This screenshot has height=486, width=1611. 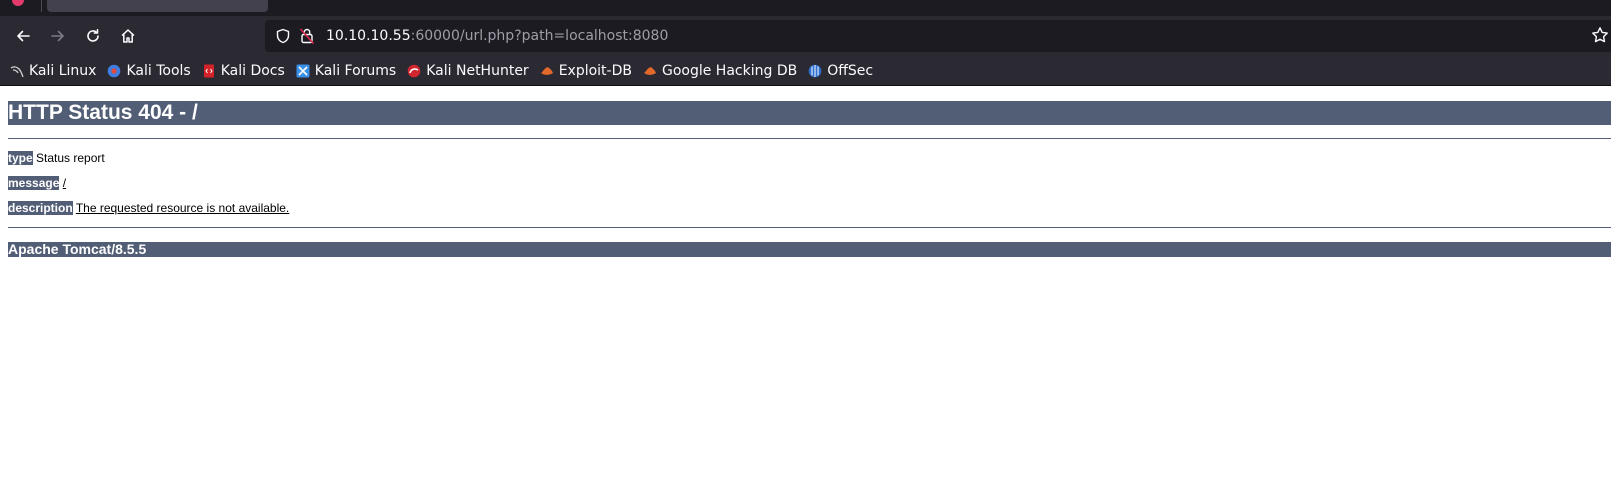 What do you see at coordinates (809, 138) in the screenshot?
I see `divider-top` at bounding box center [809, 138].